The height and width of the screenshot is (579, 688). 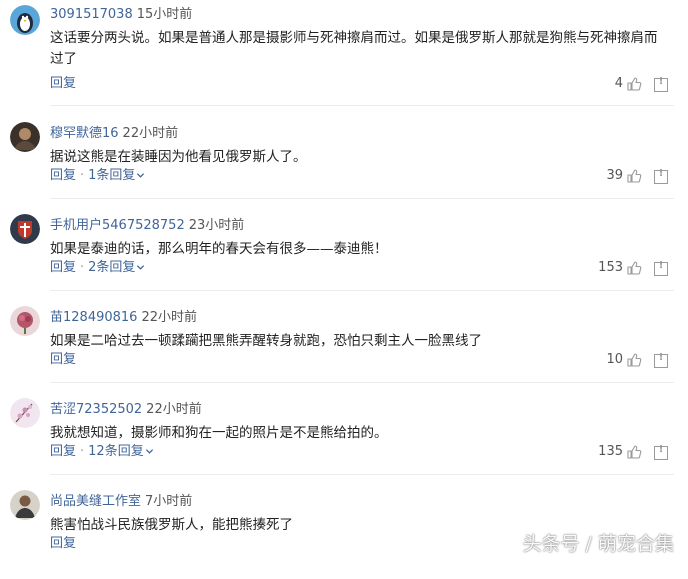 I want to click on view-replies-button: 12条回复, so click(x=121, y=451).